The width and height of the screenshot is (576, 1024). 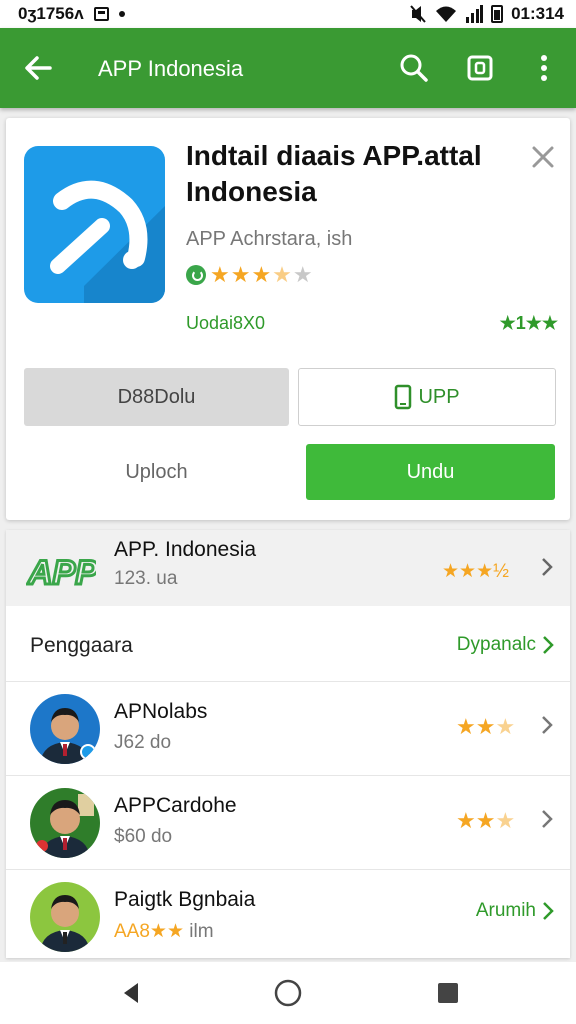 I want to click on action-link: Arumih, so click(x=515, y=911).